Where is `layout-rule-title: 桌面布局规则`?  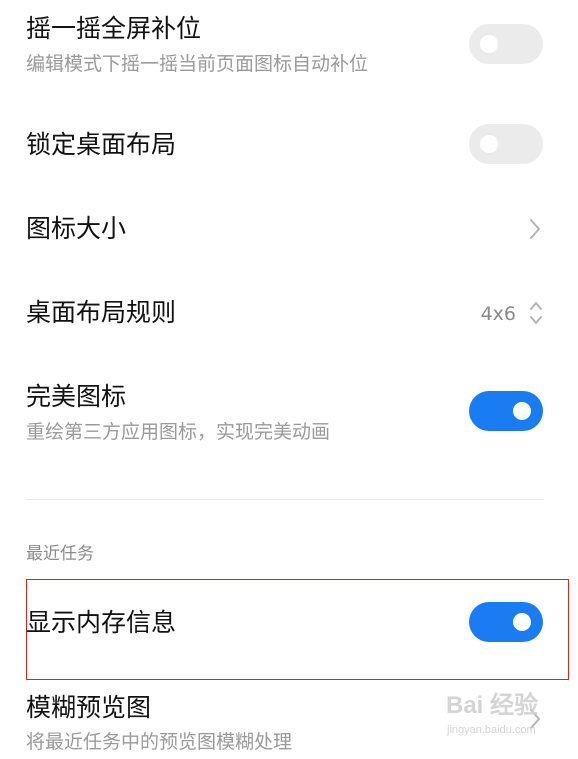
layout-rule-title: 桌面布局规则 is located at coordinates (101, 312).